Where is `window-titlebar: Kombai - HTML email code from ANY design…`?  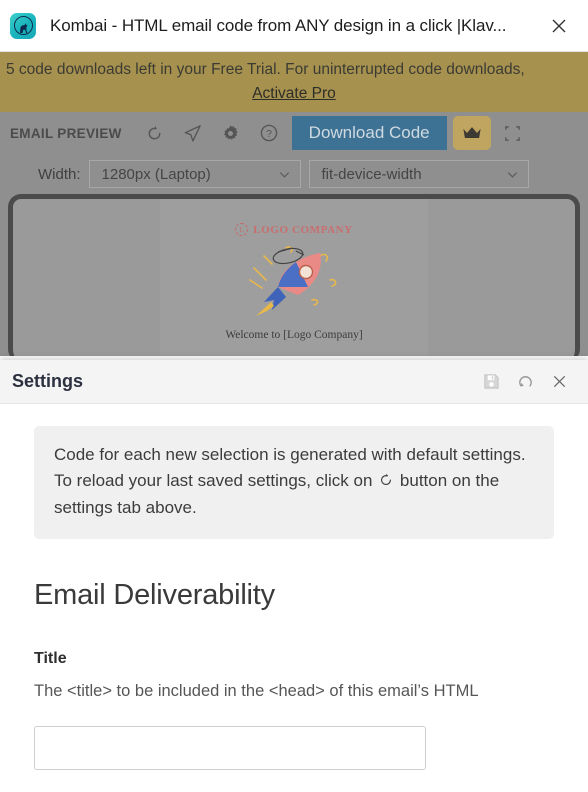
window-titlebar: Kombai - HTML email code from ANY design… is located at coordinates (294, 26).